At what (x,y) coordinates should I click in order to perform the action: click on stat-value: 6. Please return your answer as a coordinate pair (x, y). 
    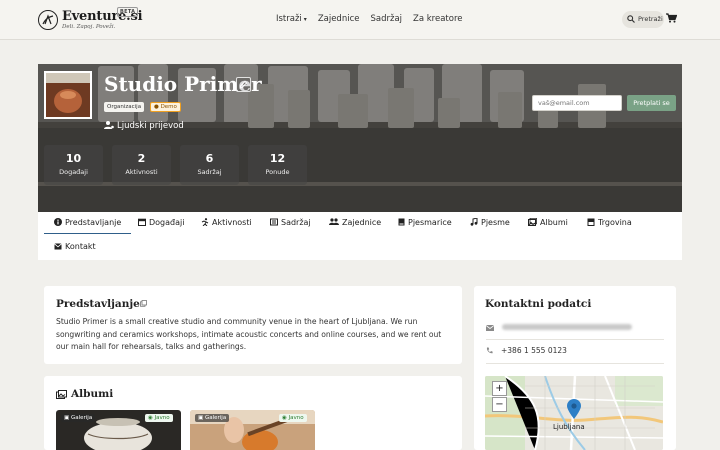
    Looking at the image, I should click on (209, 158).